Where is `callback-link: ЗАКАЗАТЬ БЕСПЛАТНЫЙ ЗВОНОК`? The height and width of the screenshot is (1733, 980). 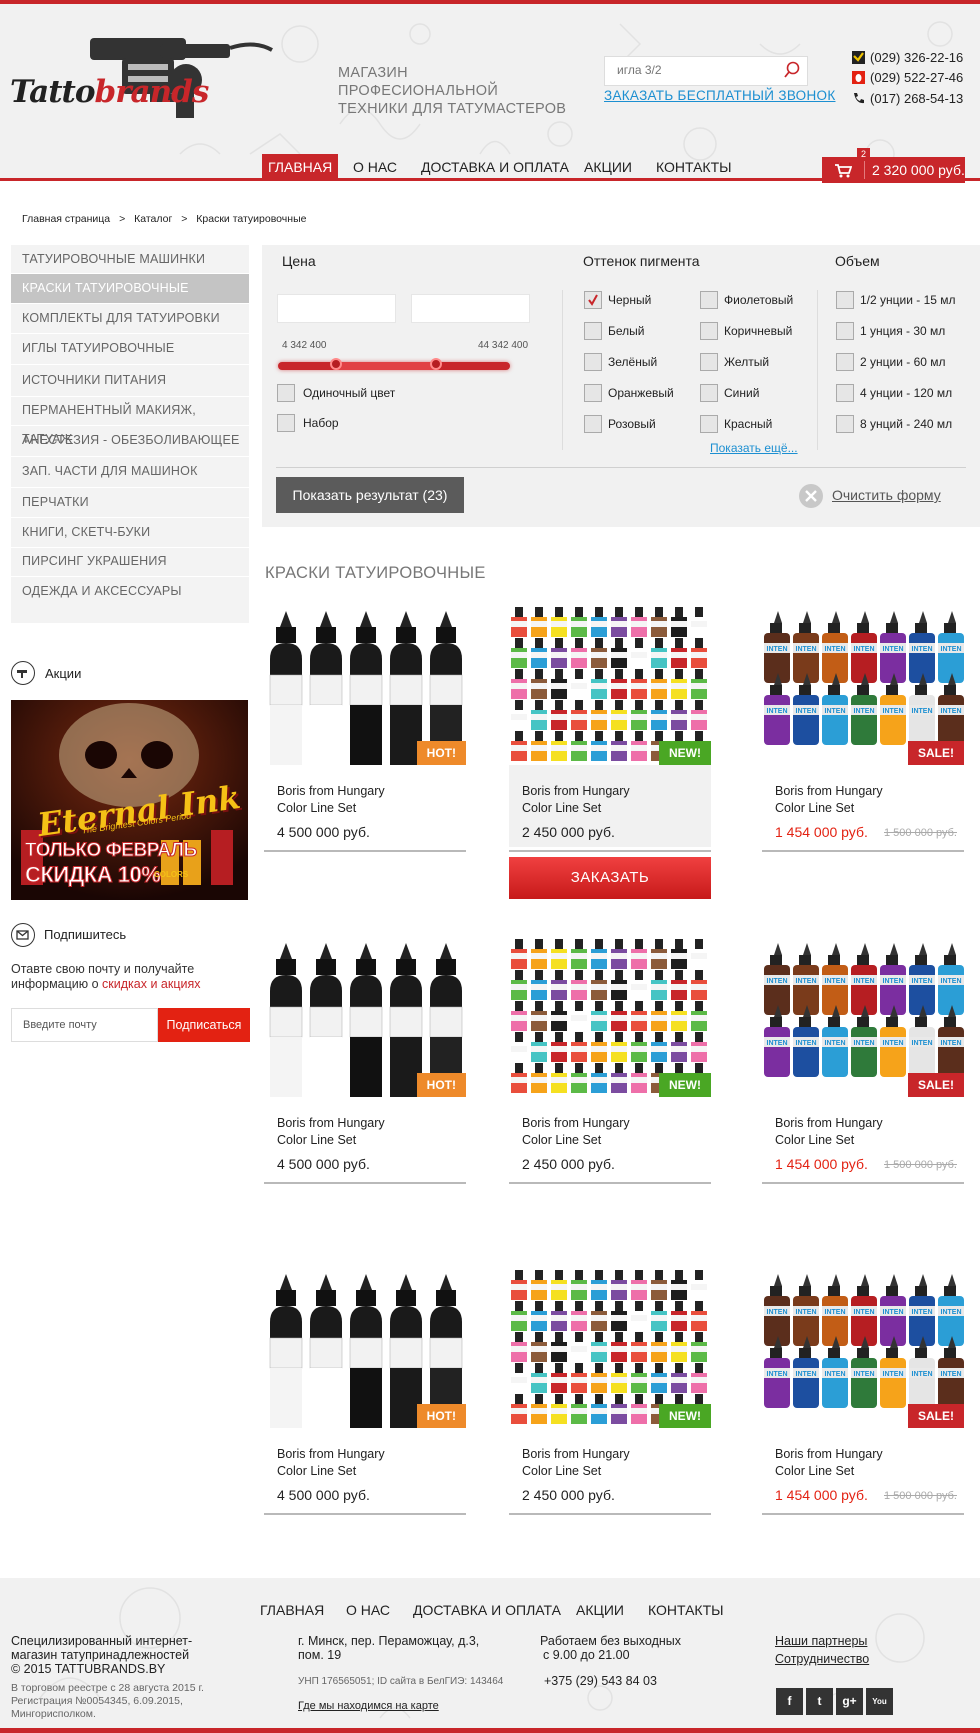
callback-link: ЗАКАЗАТЬ БЕСПЛАТНЫЙ ЗВОНОК is located at coordinates (720, 95).